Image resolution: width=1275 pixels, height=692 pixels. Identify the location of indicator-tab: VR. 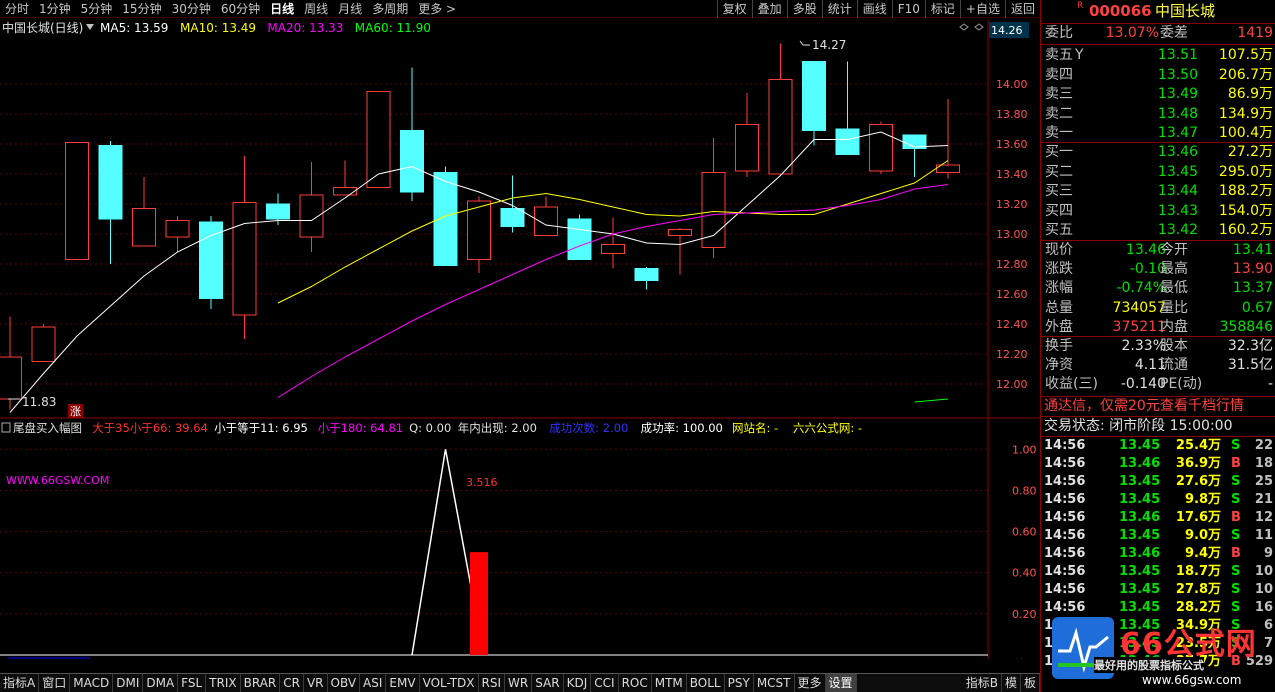
(316, 683).